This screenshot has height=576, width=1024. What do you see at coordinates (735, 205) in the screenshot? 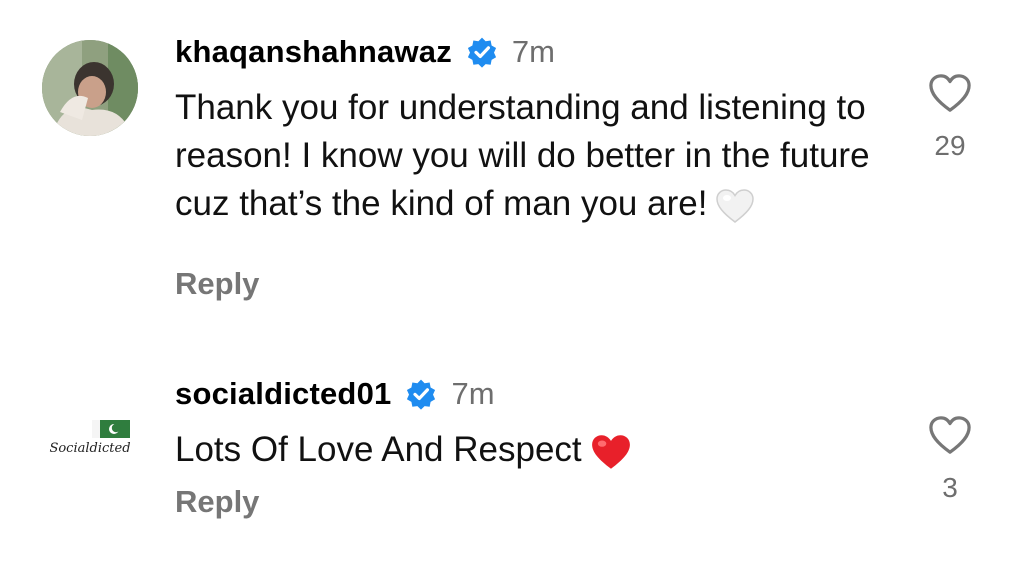
I see `white-heart-emoji-icon` at bounding box center [735, 205].